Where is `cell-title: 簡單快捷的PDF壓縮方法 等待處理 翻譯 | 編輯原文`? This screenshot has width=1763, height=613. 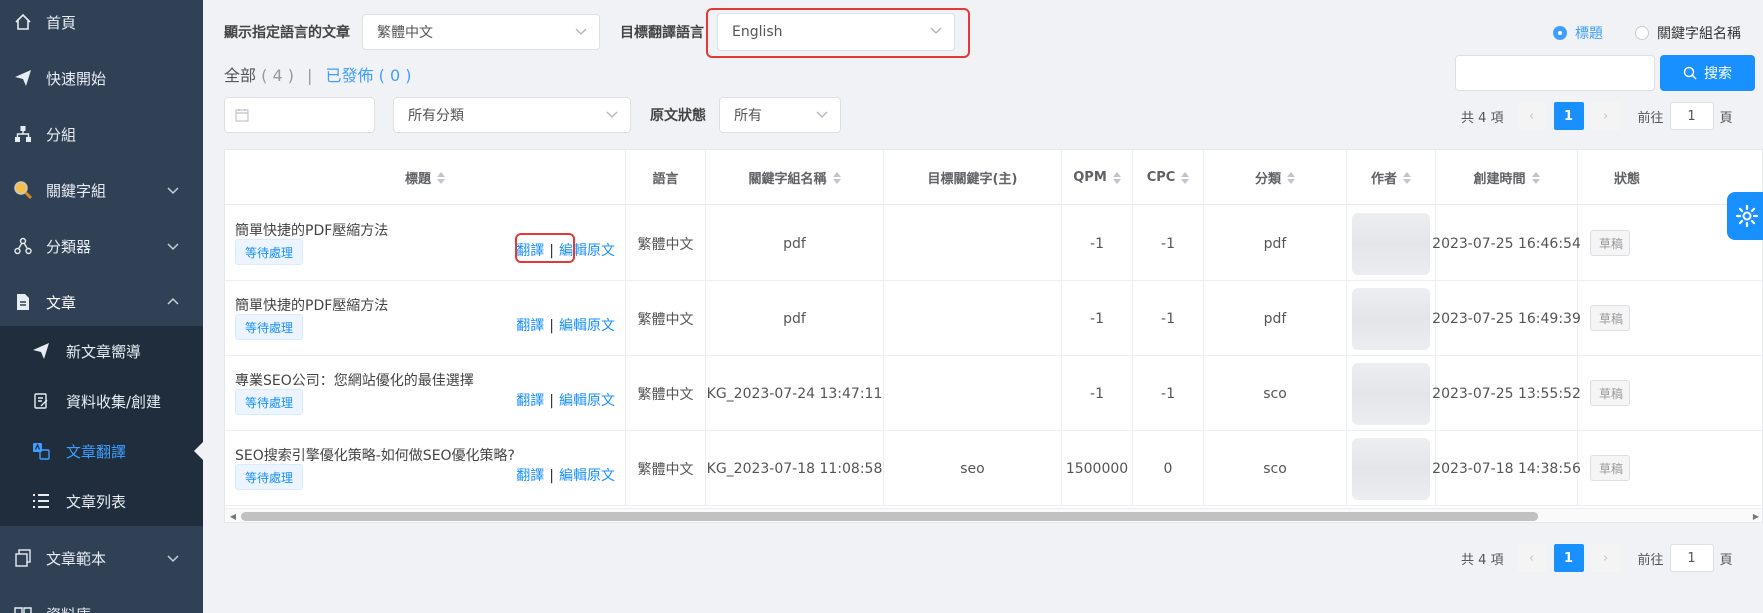 cell-title: 簡單快捷的PDF壓縮方法 等待處理 翻譯 | 編輯原文 is located at coordinates (425, 243).